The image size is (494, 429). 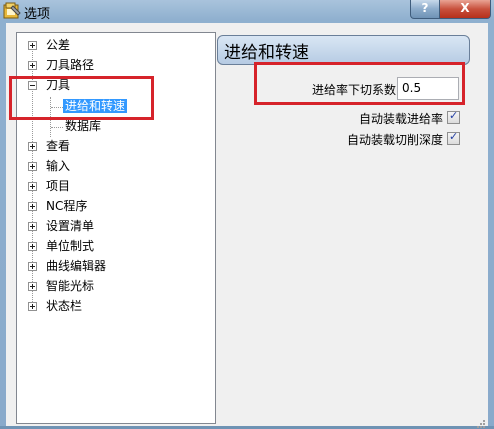 What do you see at coordinates (37, 14) in the screenshot?
I see `window-title: 选项` at bounding box center [37, 14].